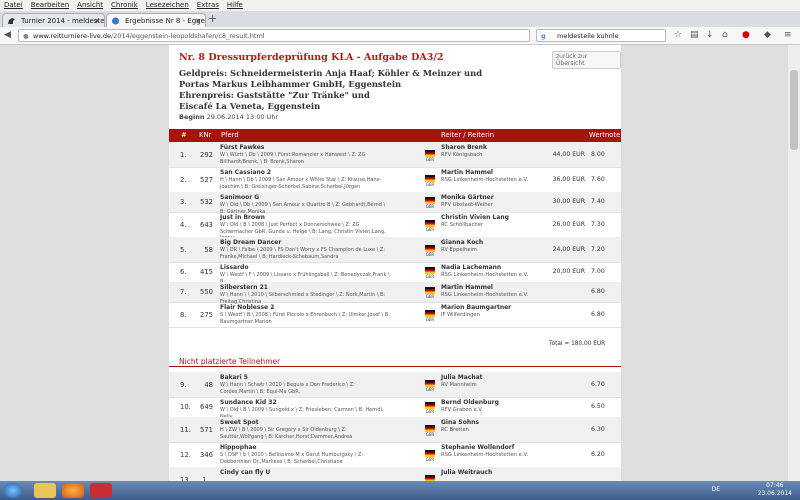  I want to click on bookmarks-icon: ▤, so click(694, 35).